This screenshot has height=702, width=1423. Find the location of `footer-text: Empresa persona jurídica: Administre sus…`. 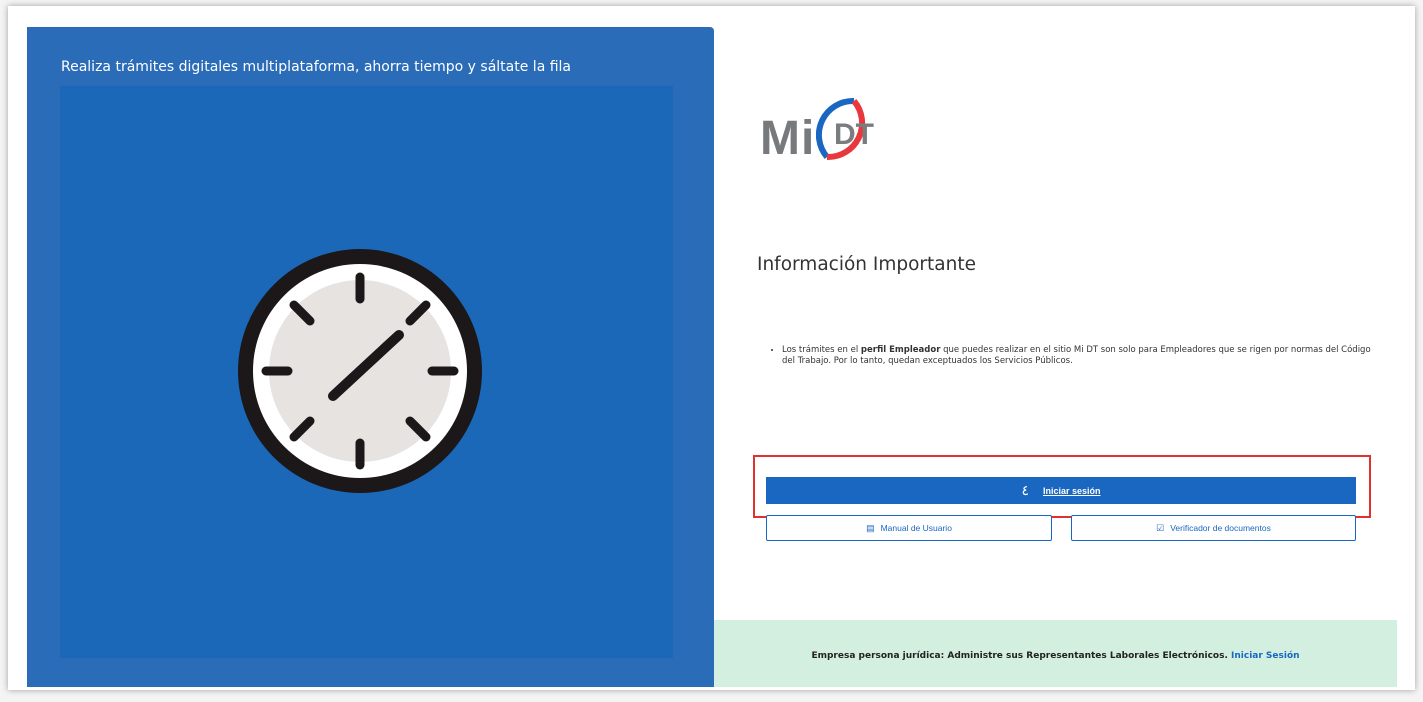

footer-text: Empresa persona jurídica: Administre sus… is located at coordinates (1055, 656).